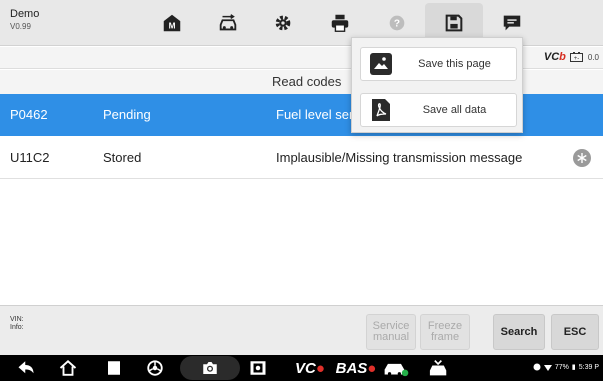  I want to click on vci-logo: VCb, so click(554, 57).